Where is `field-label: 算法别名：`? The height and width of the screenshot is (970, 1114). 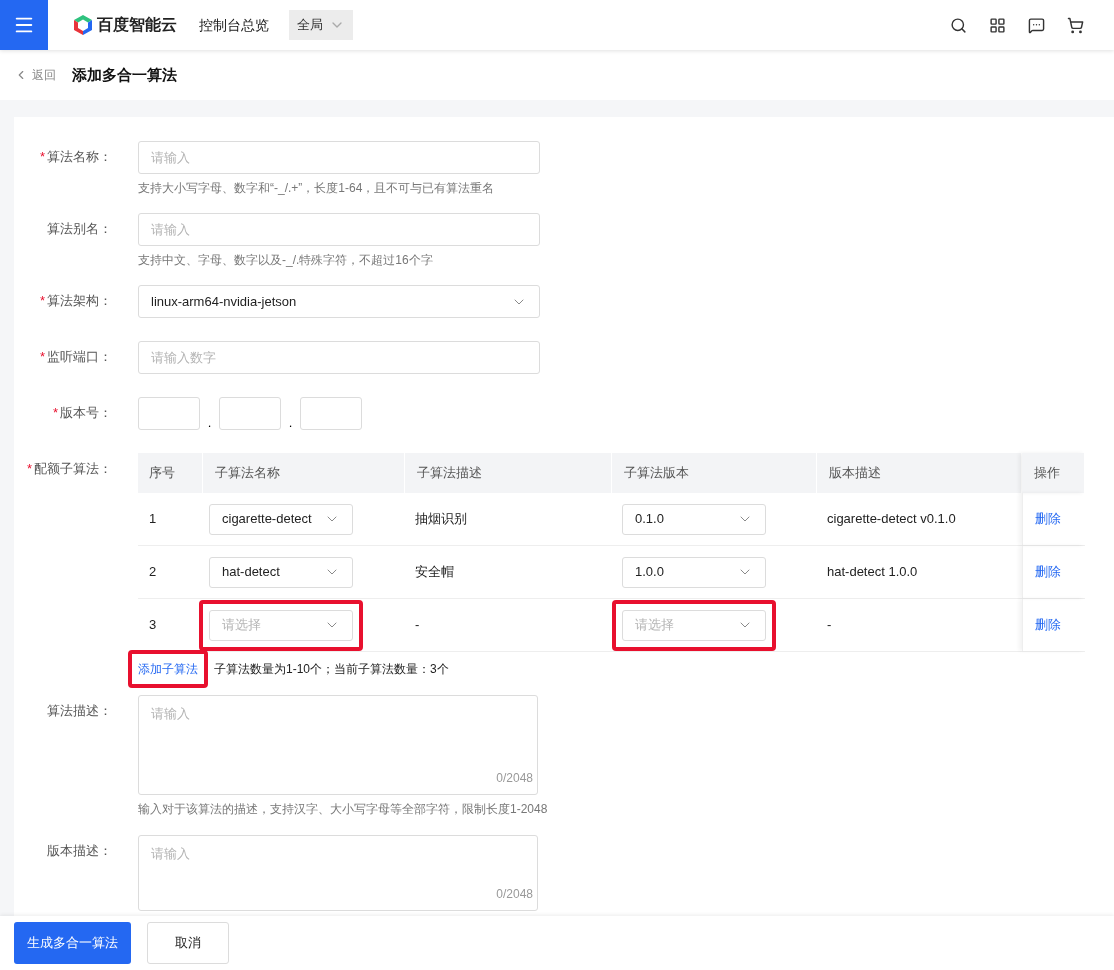 field-label: 算法别名： is located at coordinates (79, 229).